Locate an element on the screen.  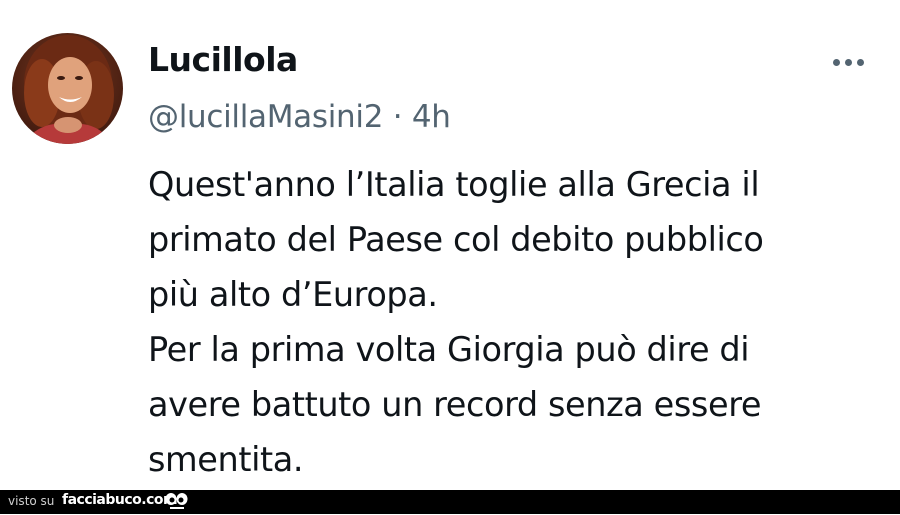
more-horizontal-icon is located at coordinates (848, 62).